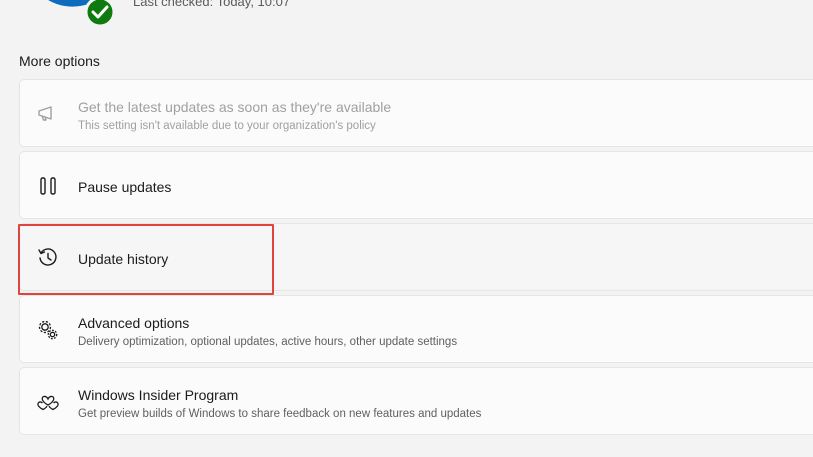 Image resolution: width=813 pixels, height=457 pixels. I want to click on last-checked-text: Last checked: Today, 10:07, so click(212, 4).